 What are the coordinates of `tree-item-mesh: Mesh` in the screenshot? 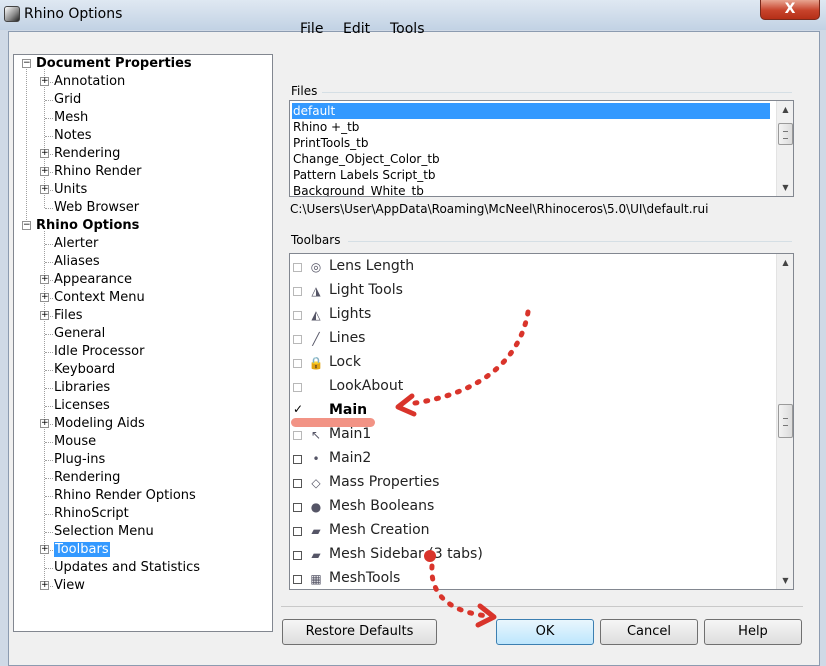 It's located at (71, 118).